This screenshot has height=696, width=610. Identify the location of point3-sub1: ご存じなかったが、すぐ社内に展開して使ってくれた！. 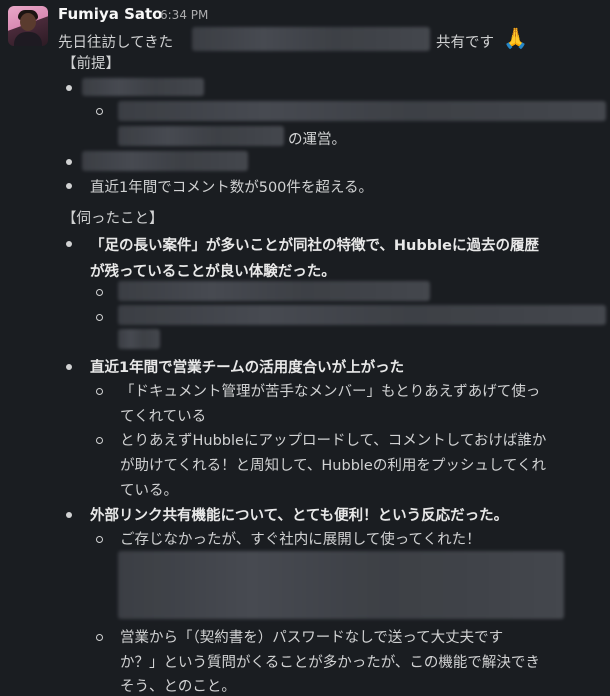
(300, 540).